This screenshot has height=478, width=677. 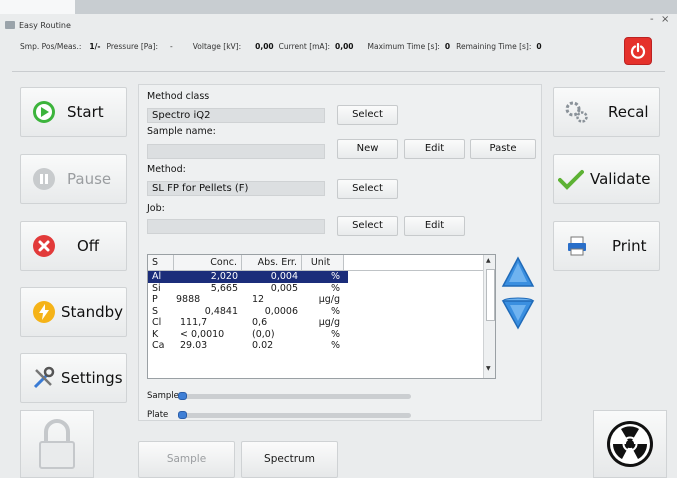 What do you see at coordinates (44, 378) in the screenshot?
I see `settings-icon` at bounding box center [44, 378].